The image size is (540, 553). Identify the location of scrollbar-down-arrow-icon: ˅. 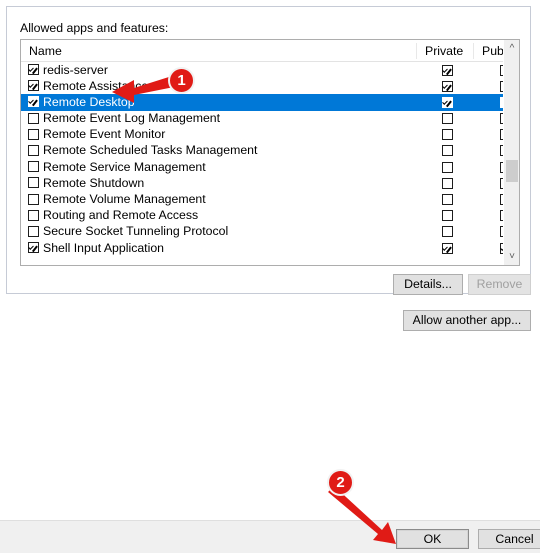
(511, 256).